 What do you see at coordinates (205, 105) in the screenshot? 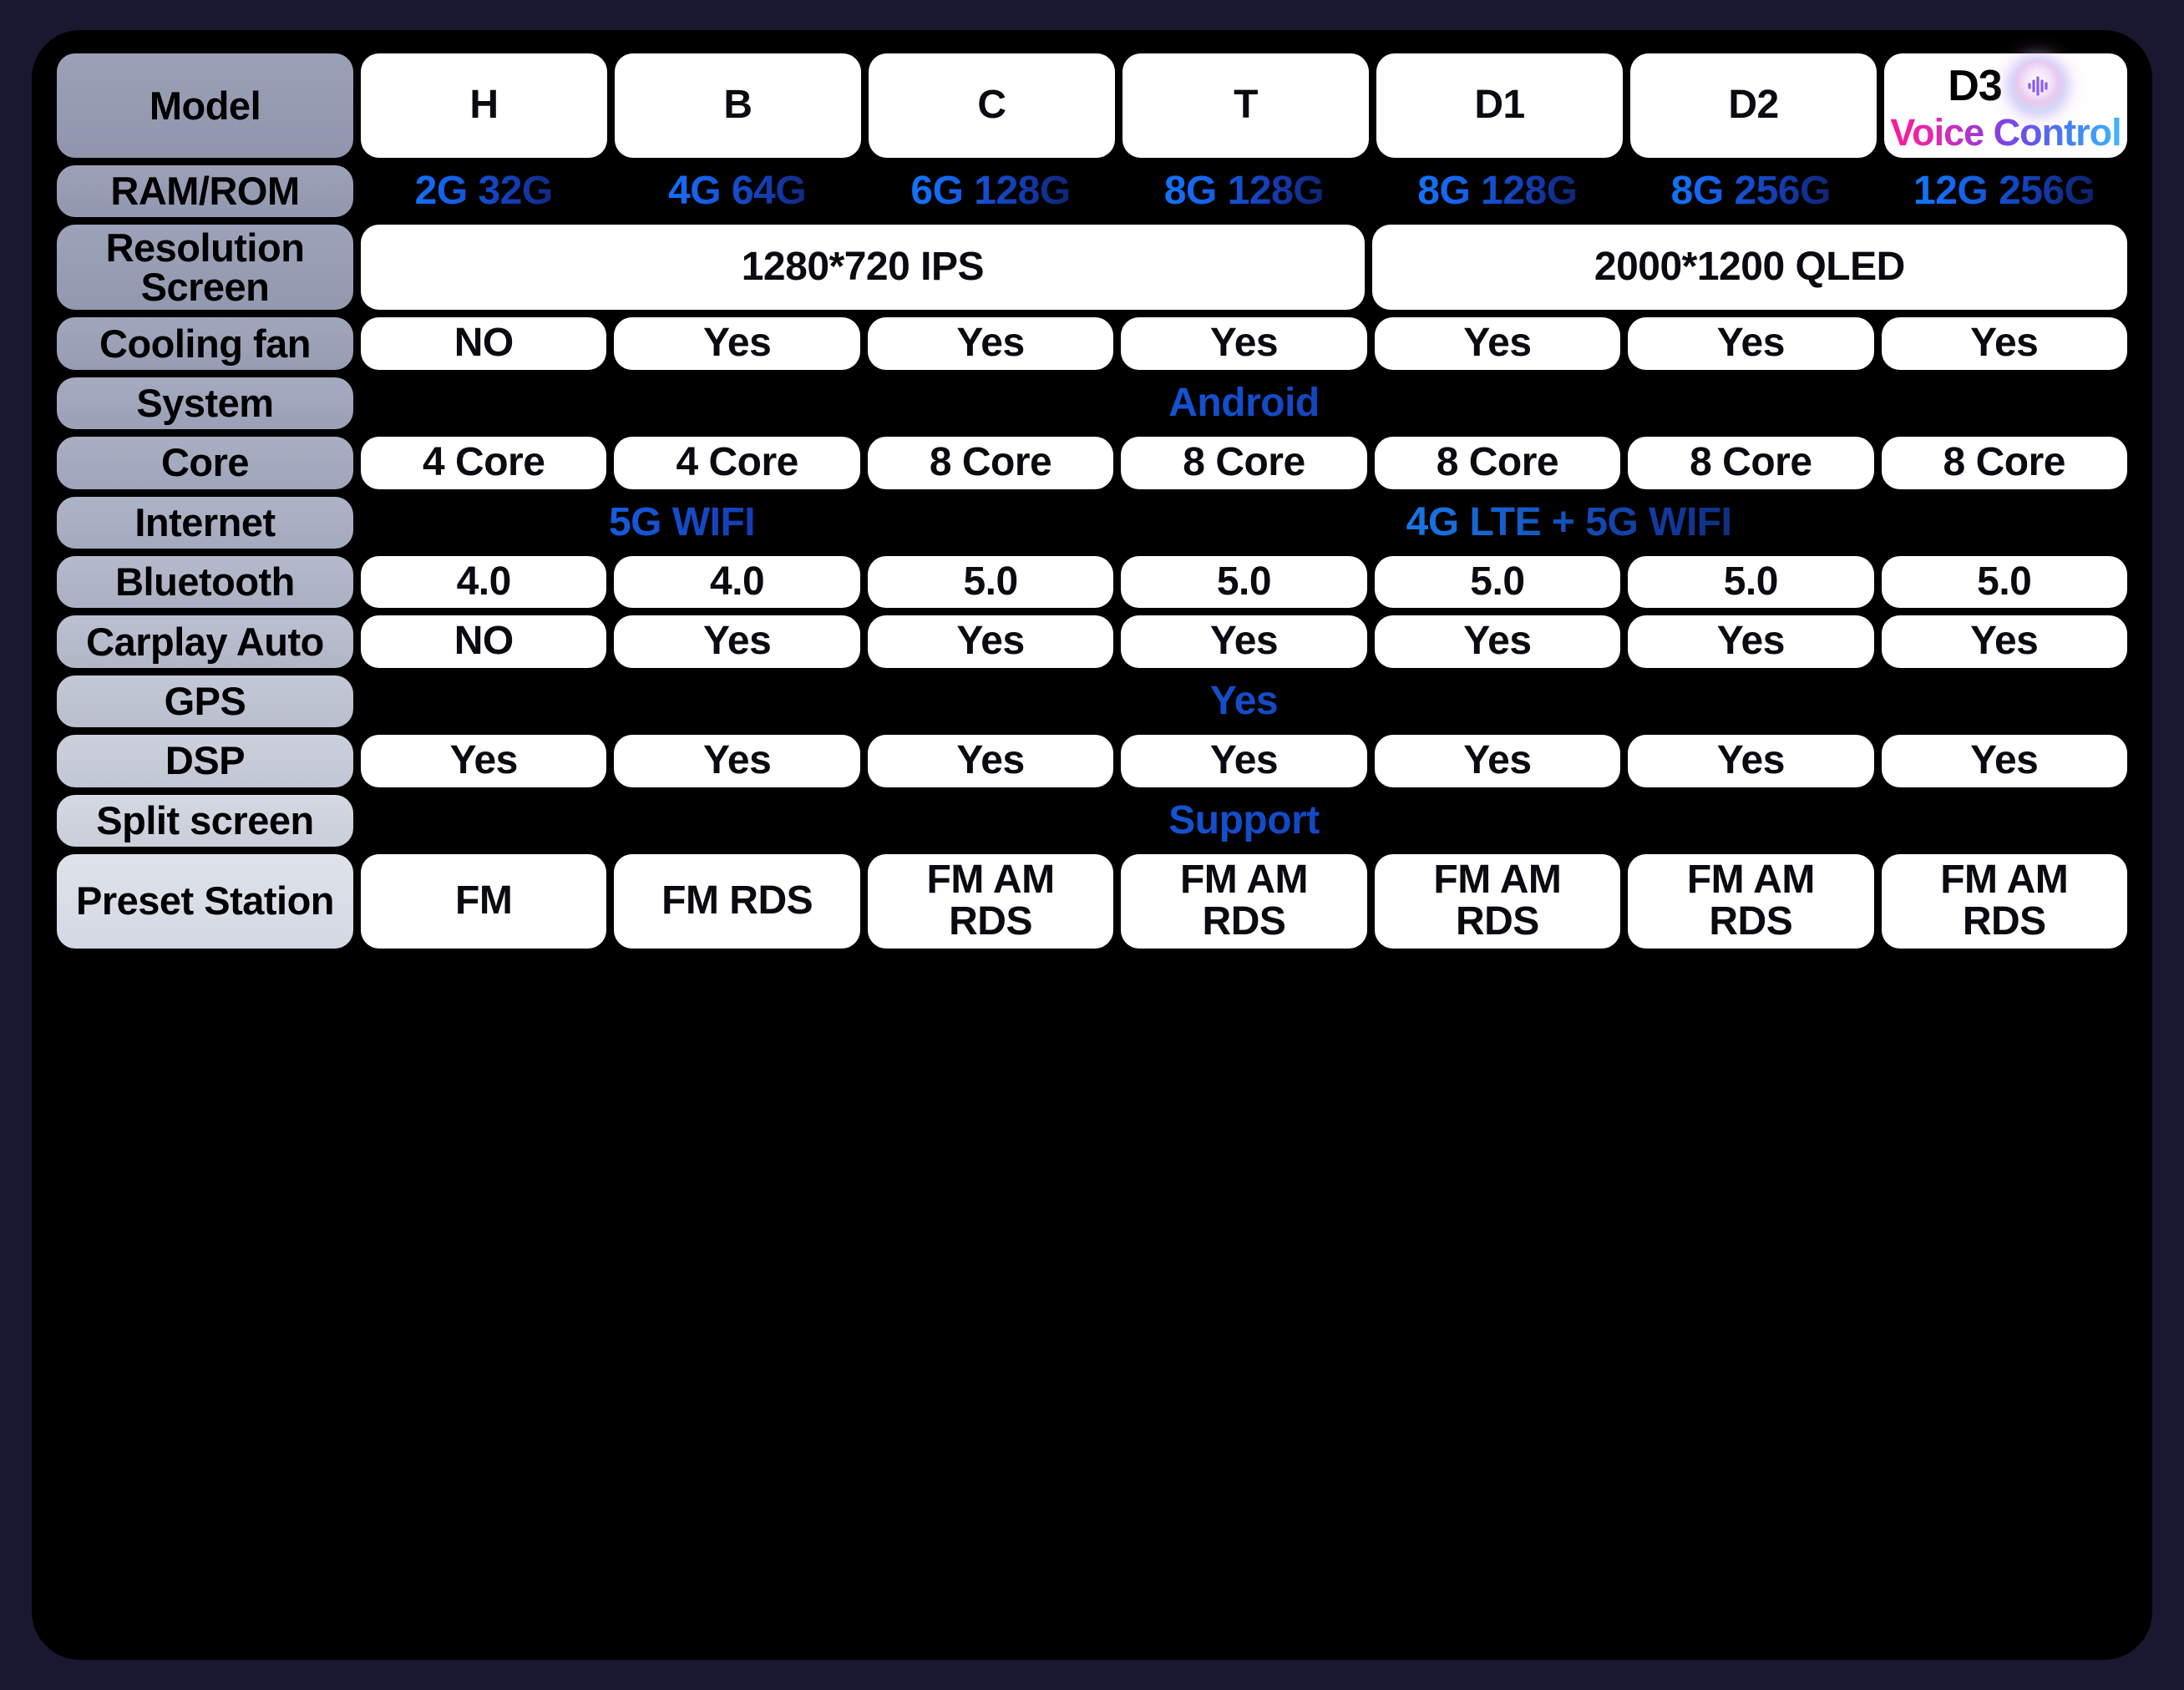
I see `row-label-model: Model` at bounding box center [205, 105].